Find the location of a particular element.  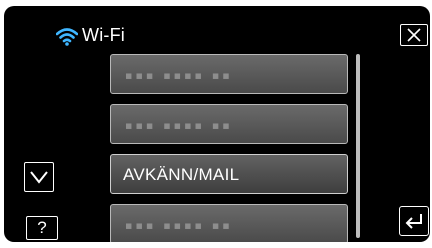

back-button is located at coordinates (414, 221).